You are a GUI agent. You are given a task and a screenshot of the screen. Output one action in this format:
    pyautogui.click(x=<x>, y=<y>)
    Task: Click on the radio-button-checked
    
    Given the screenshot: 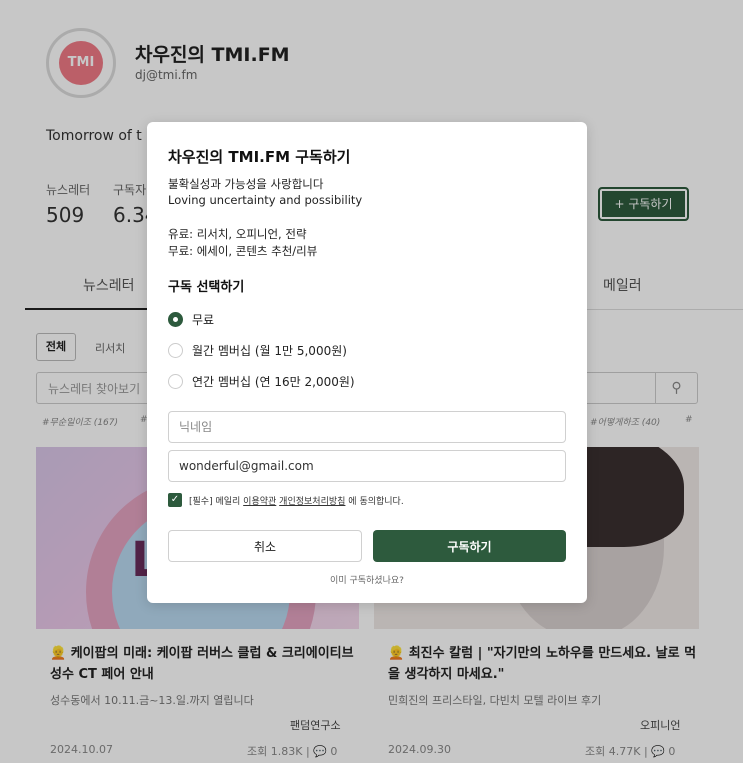 What is the action you would take?
    pyautogui.click(x=175, y=319)
    